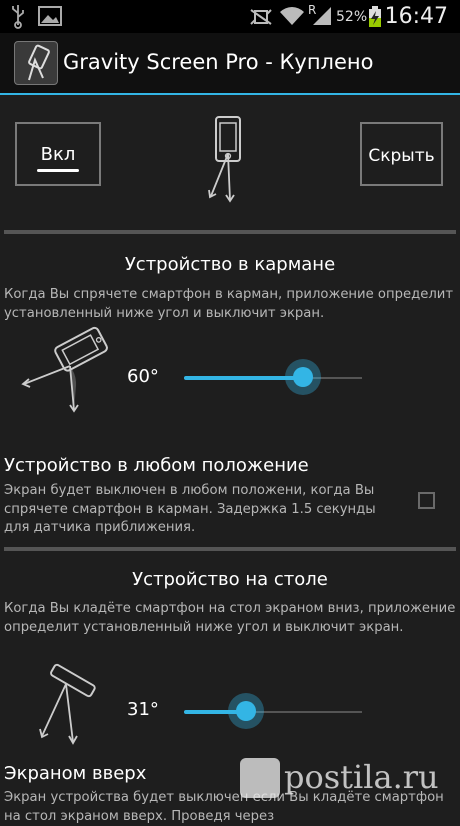 The width and height of the screenshot is (460, 826). Describe the element at coordinates (58, 170) in the screenshot. I see `on-indicator` at that location.